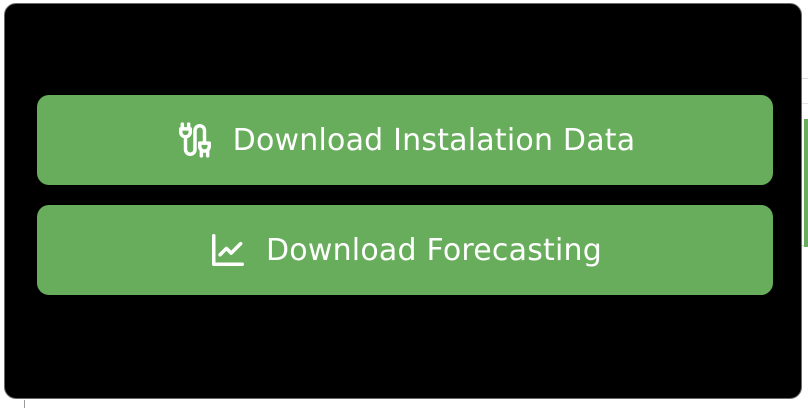 The height and width of the screenshot is (408, 808). What do you see at coordinates (228, 250) in the screenshot?
I see `line-chart-icon` at bounding box center [228, 250].